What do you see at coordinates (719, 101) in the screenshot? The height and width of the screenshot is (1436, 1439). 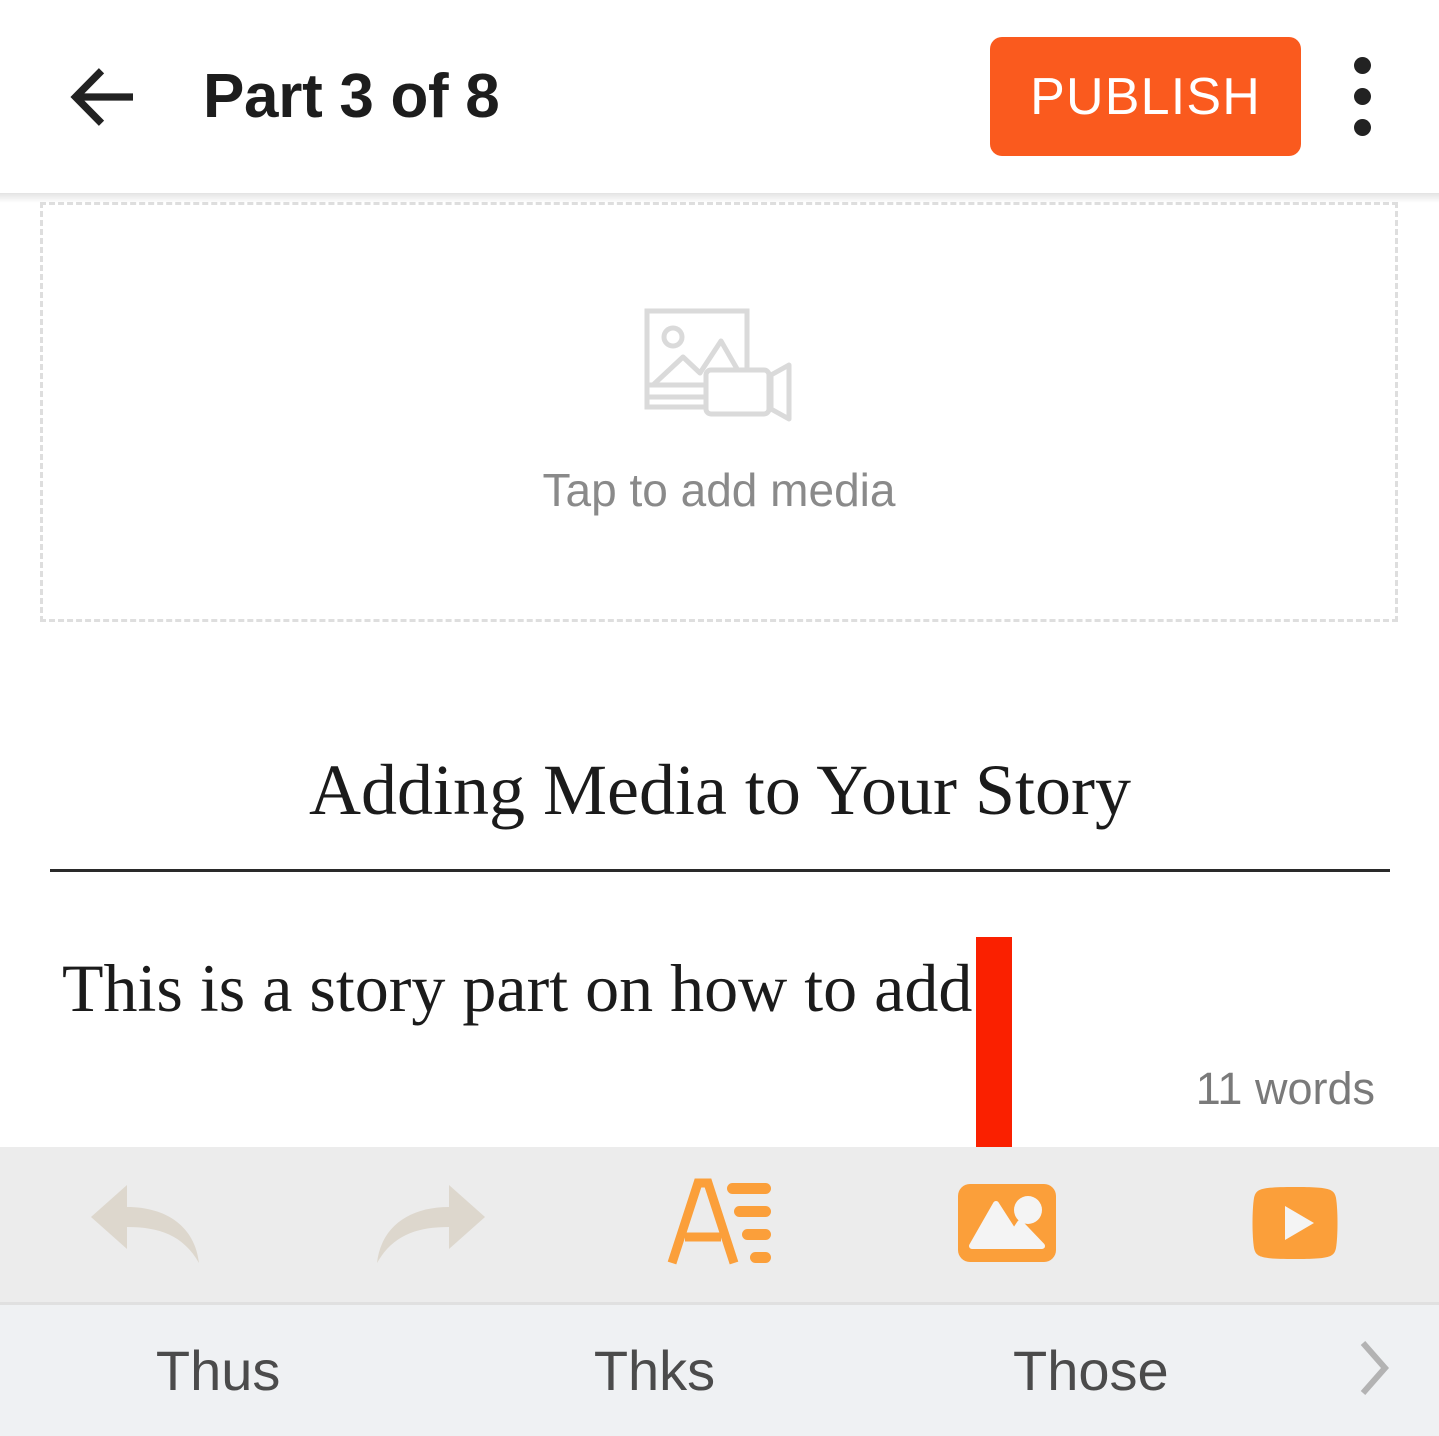 I see `app-bar: Part 3 of 8 PUBLISH` at bounding box center [719, 101].